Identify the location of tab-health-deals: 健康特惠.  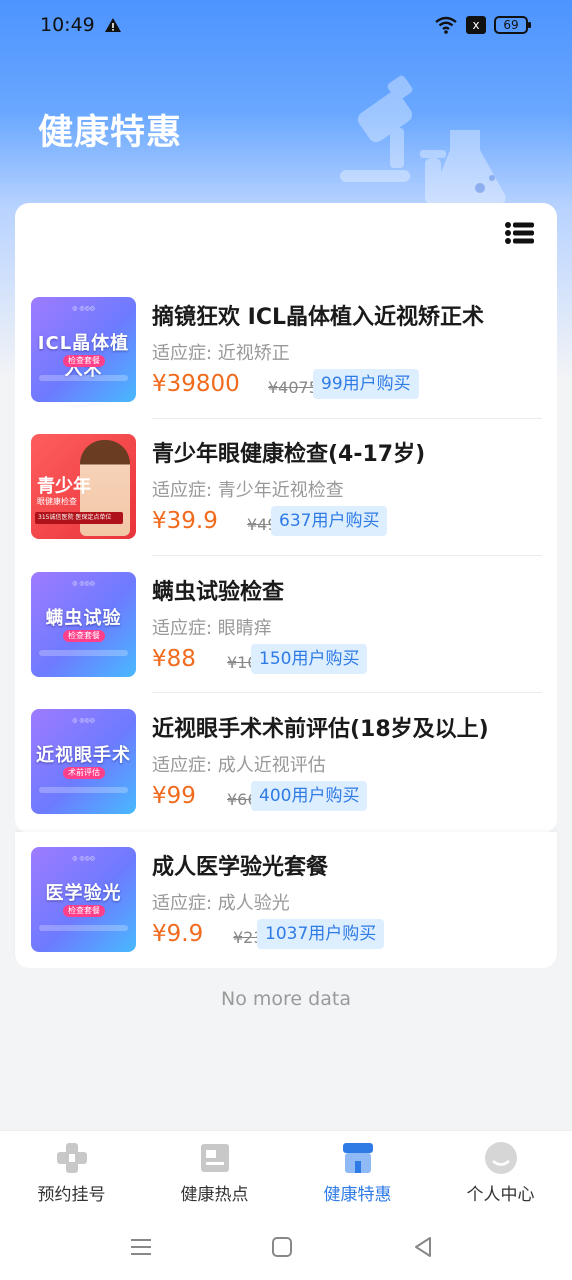
(357, 1172).